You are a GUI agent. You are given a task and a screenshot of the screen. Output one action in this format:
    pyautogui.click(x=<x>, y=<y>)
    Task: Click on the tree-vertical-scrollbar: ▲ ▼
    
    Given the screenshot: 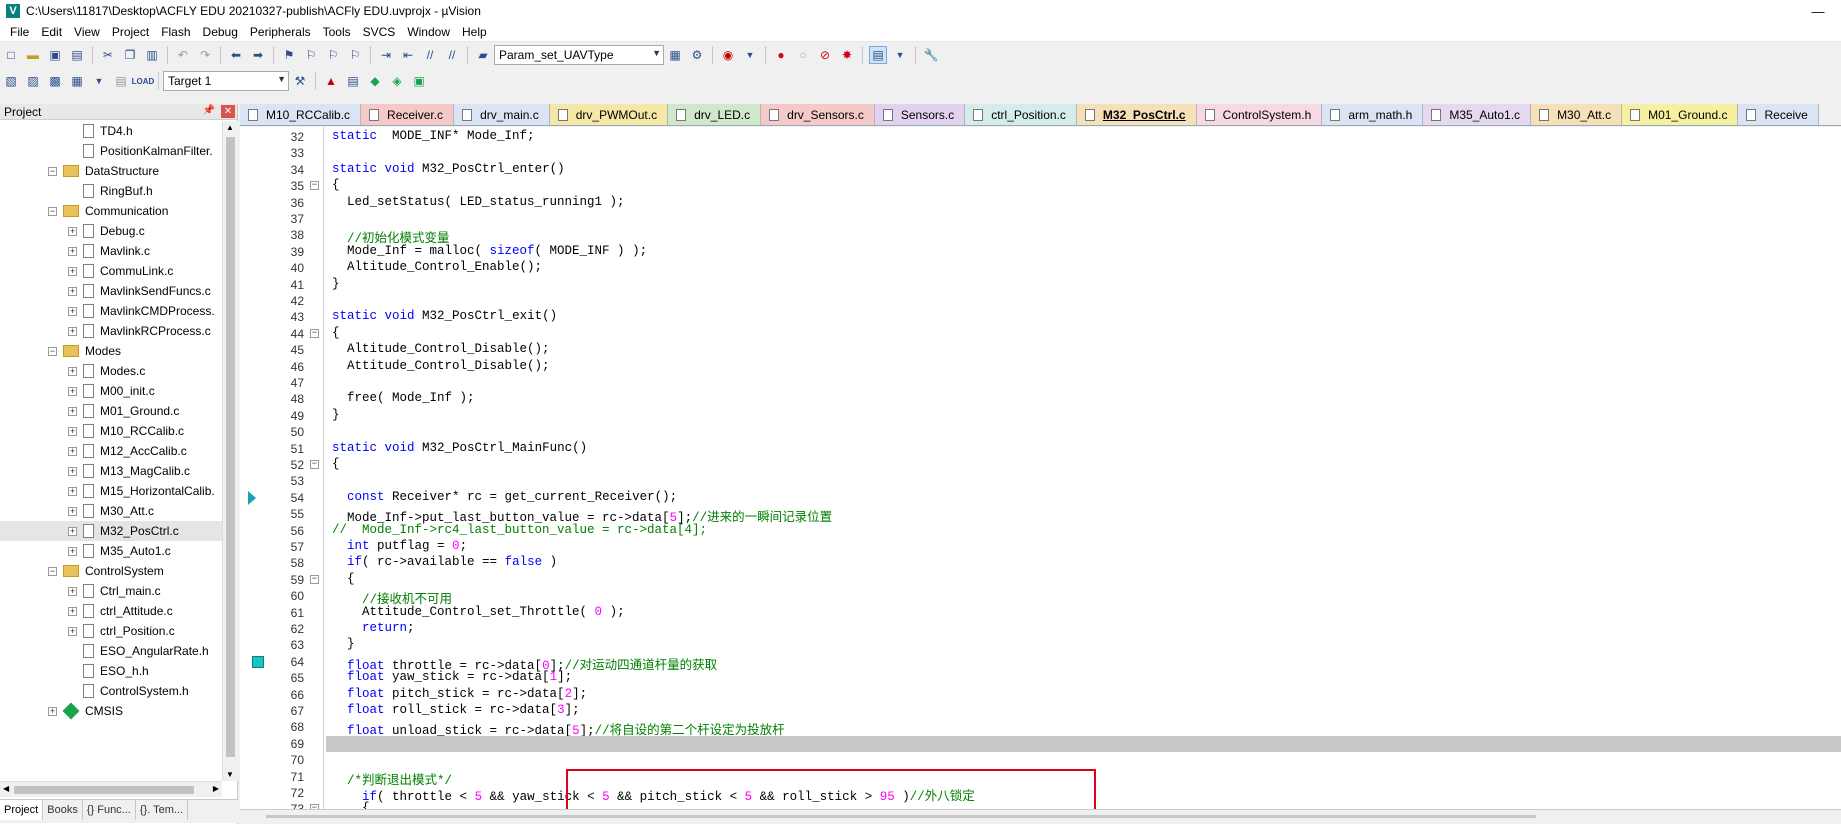 What is the action you would take?
    pyautogui.click(x=230, y=451)
    